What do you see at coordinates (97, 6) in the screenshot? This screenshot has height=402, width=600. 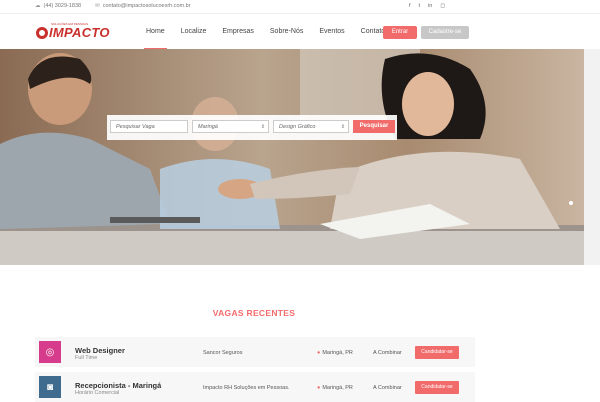 I see `mail-icon: ✉` at bounding box center [97, 6].